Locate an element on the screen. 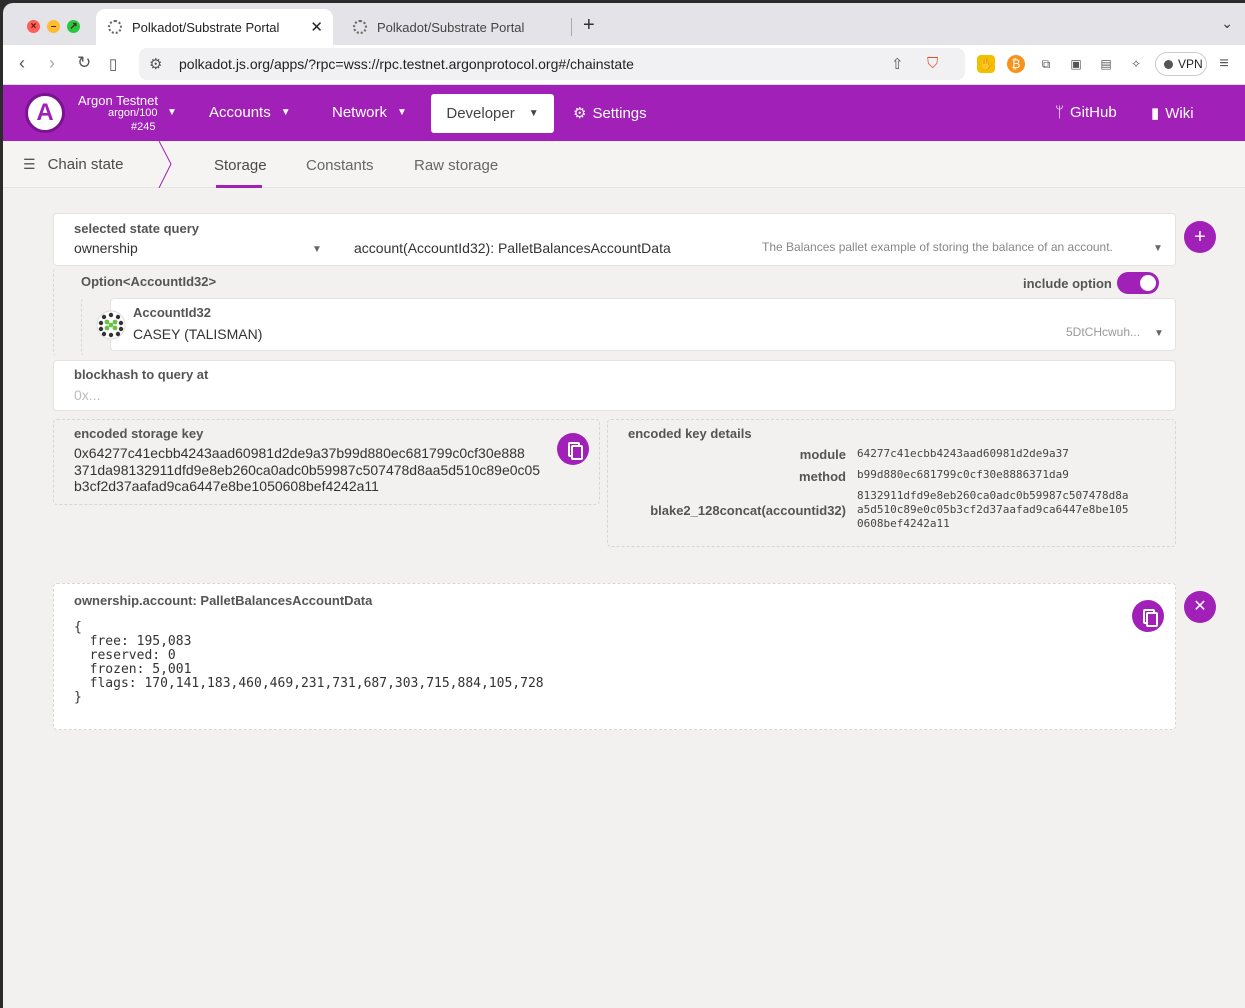 The height and width of the screenshot is (1008, 1245). window-close-button: × is located at coordinates (33, 26).